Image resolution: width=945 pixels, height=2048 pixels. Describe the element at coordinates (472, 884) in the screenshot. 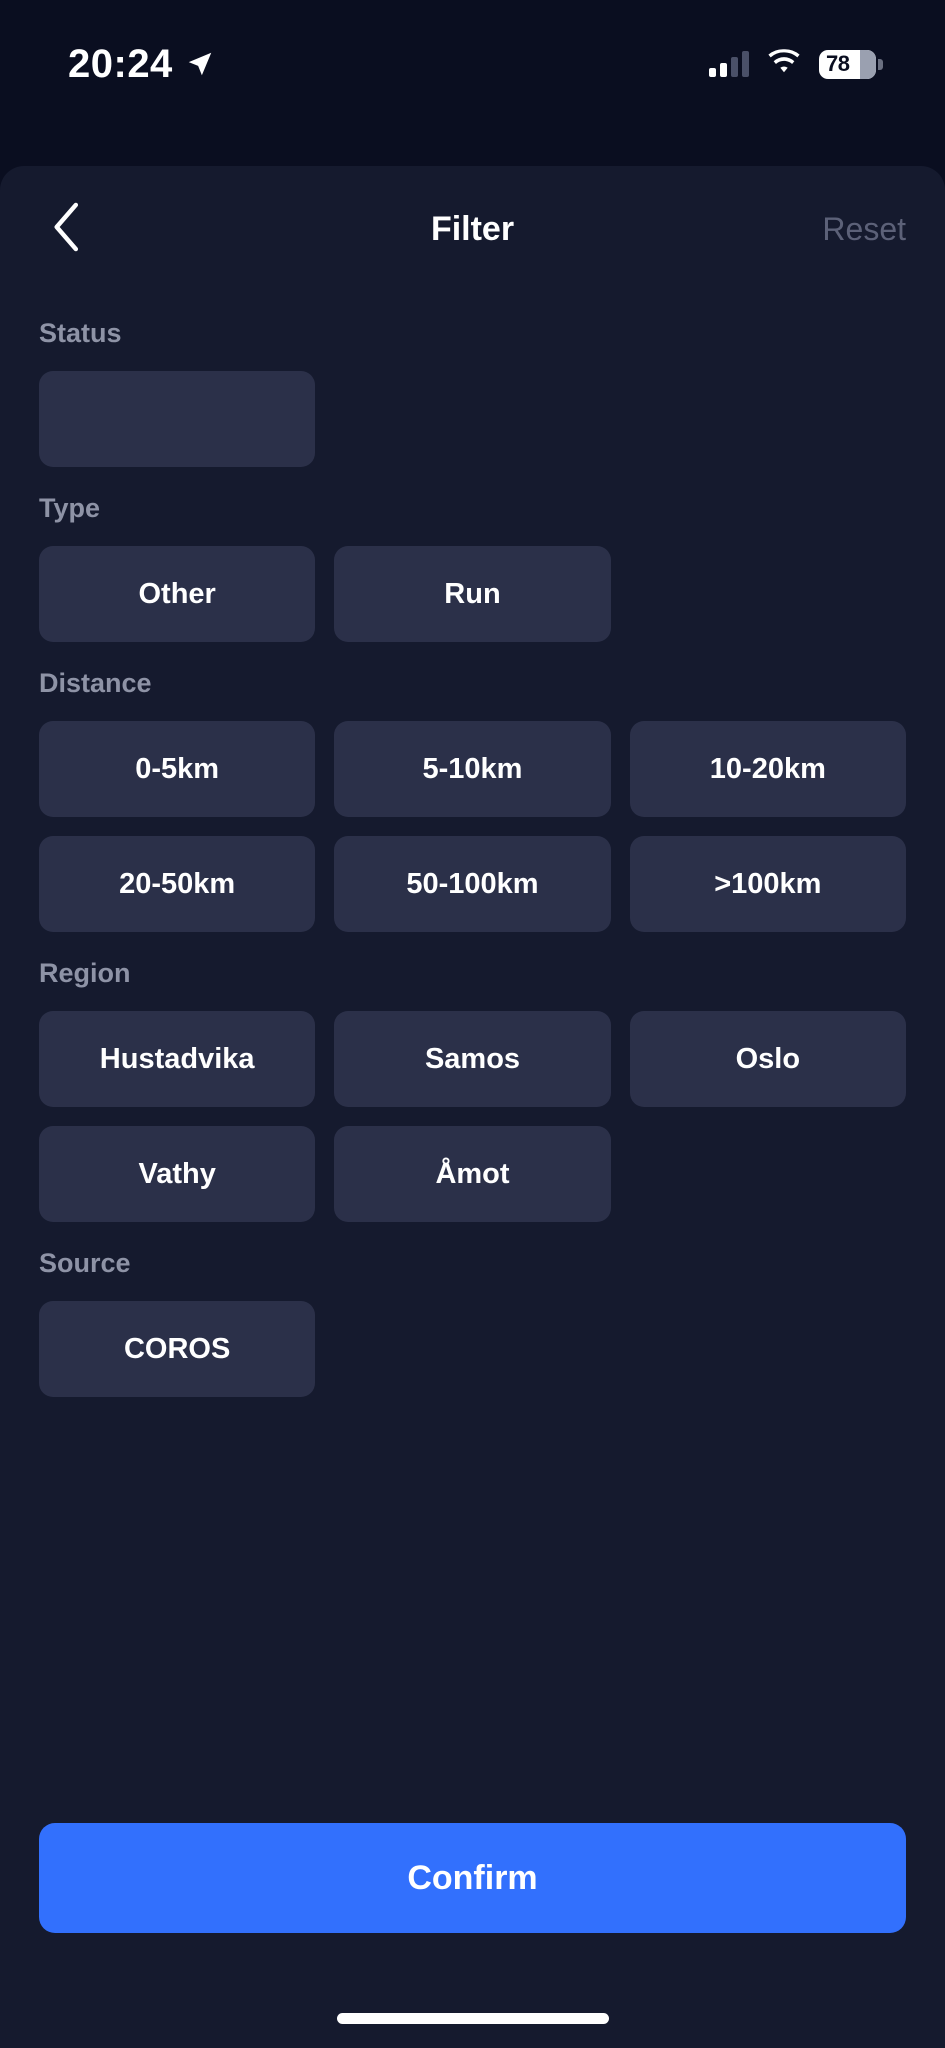

I see `chip-distance-4: 50-100km` at that location.